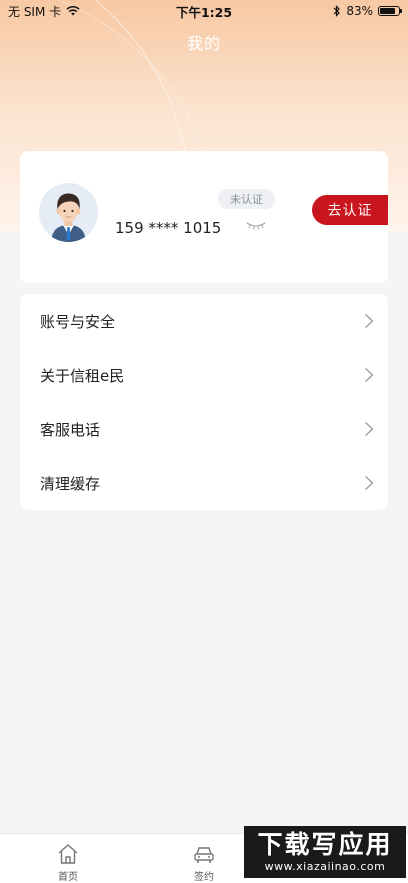  What do you see at coordinates (325, 844) in the screenshot?
I see `watermark-title: 下载写应用` at bounding box center [325, 844].